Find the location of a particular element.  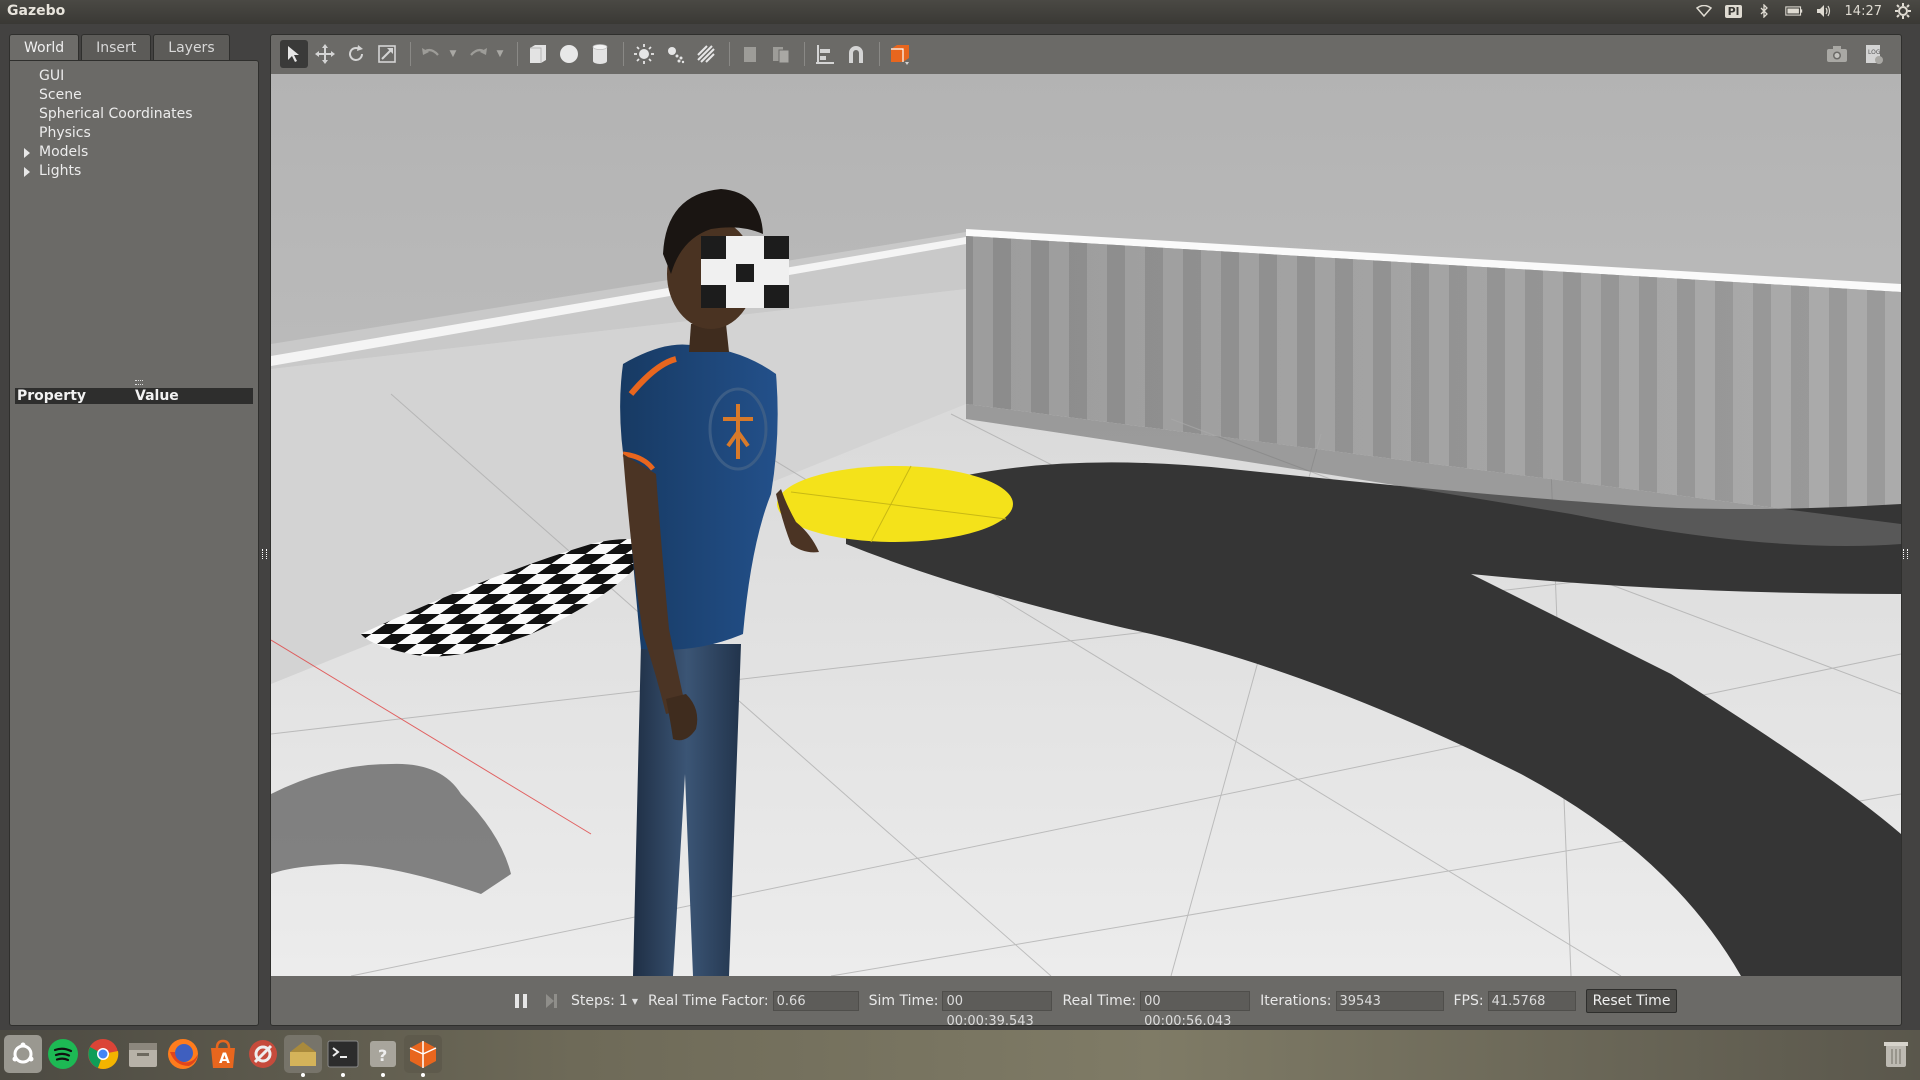

undo-history-dropdown: ▼ is located at coordinates (453, 54).